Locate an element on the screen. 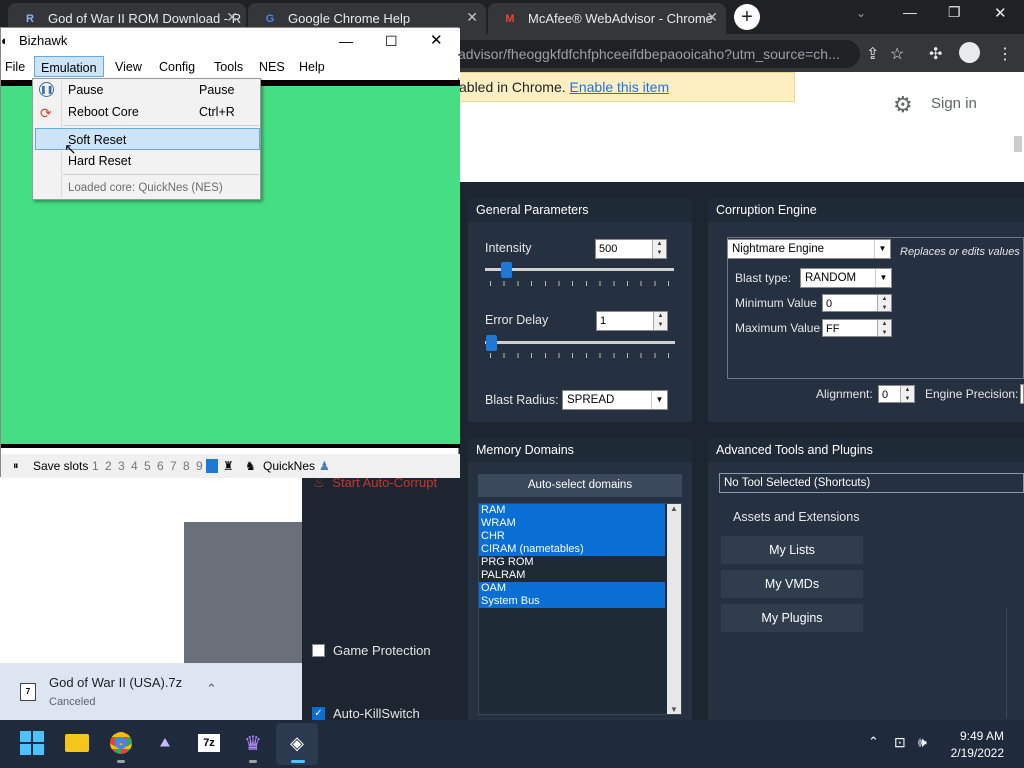 This screenshot has width=1024, height=768. save-slot-6: 6 is located at coordinates (160, 466).